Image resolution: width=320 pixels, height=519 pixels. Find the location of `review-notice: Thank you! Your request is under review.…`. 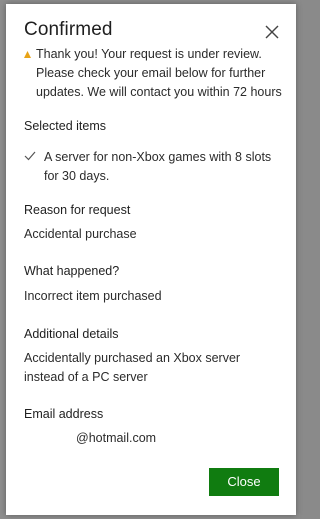

review-notice: Thank you! Your request is under review.… is located at coordinates (155, 73).